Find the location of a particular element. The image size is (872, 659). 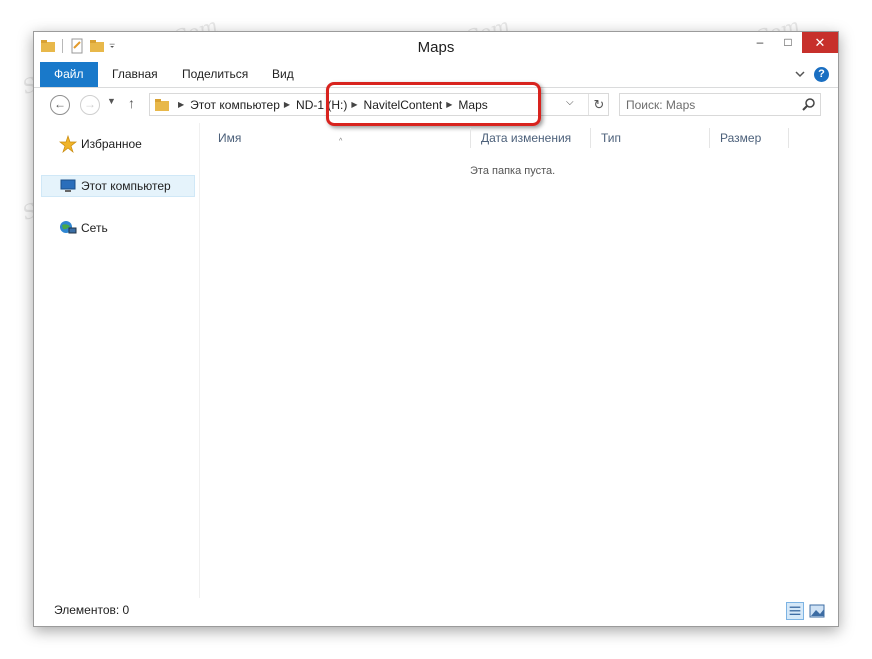

sort-indicator-icon: ^ is located at coordinates (341, 141).